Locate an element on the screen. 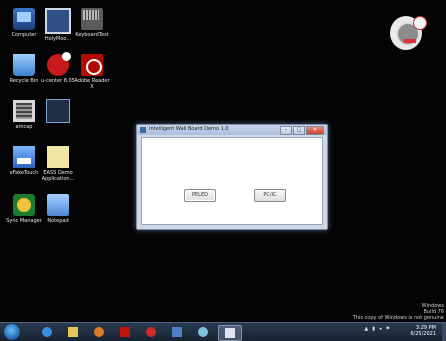  tray-overflow-icon: ▲ is located at coordinates (366, 329).